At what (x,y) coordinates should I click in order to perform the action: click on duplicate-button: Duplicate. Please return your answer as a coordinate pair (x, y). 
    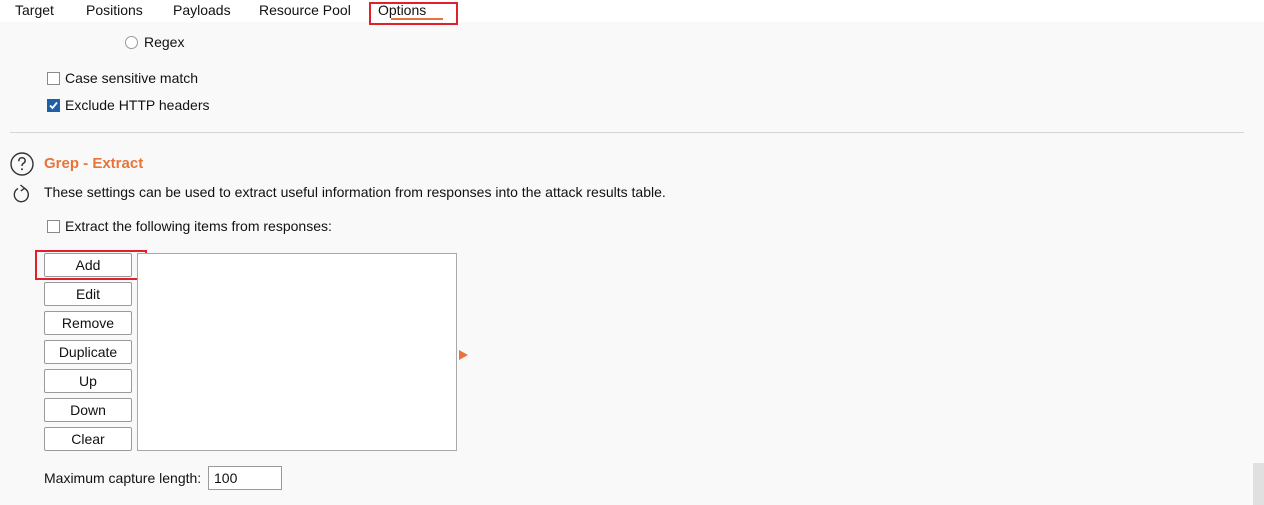
    Looking at the image, I should click on (88, 352).